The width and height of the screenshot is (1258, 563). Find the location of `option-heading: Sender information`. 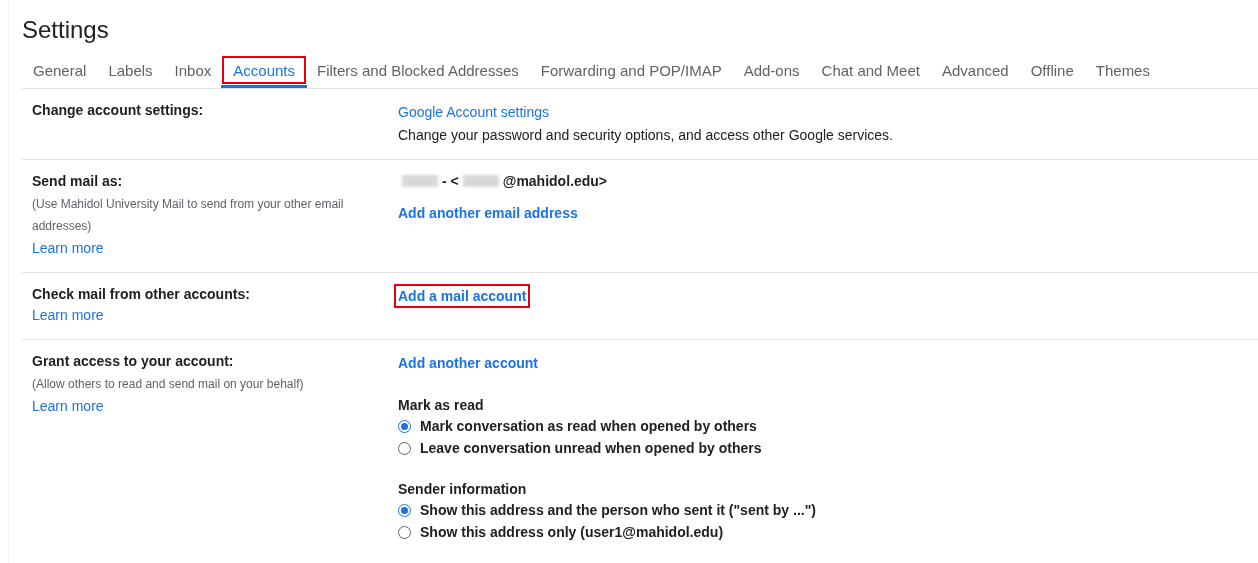

option-heading: Sender information is located at coordinates (462, 489).